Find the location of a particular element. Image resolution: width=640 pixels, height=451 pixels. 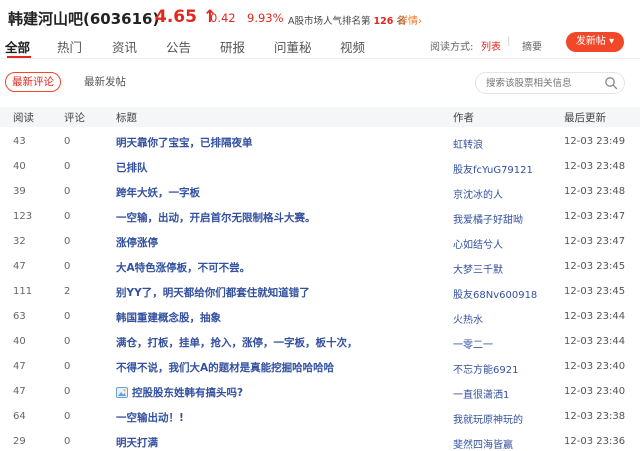

read-count: 43 is located at coordinates (19, 141).